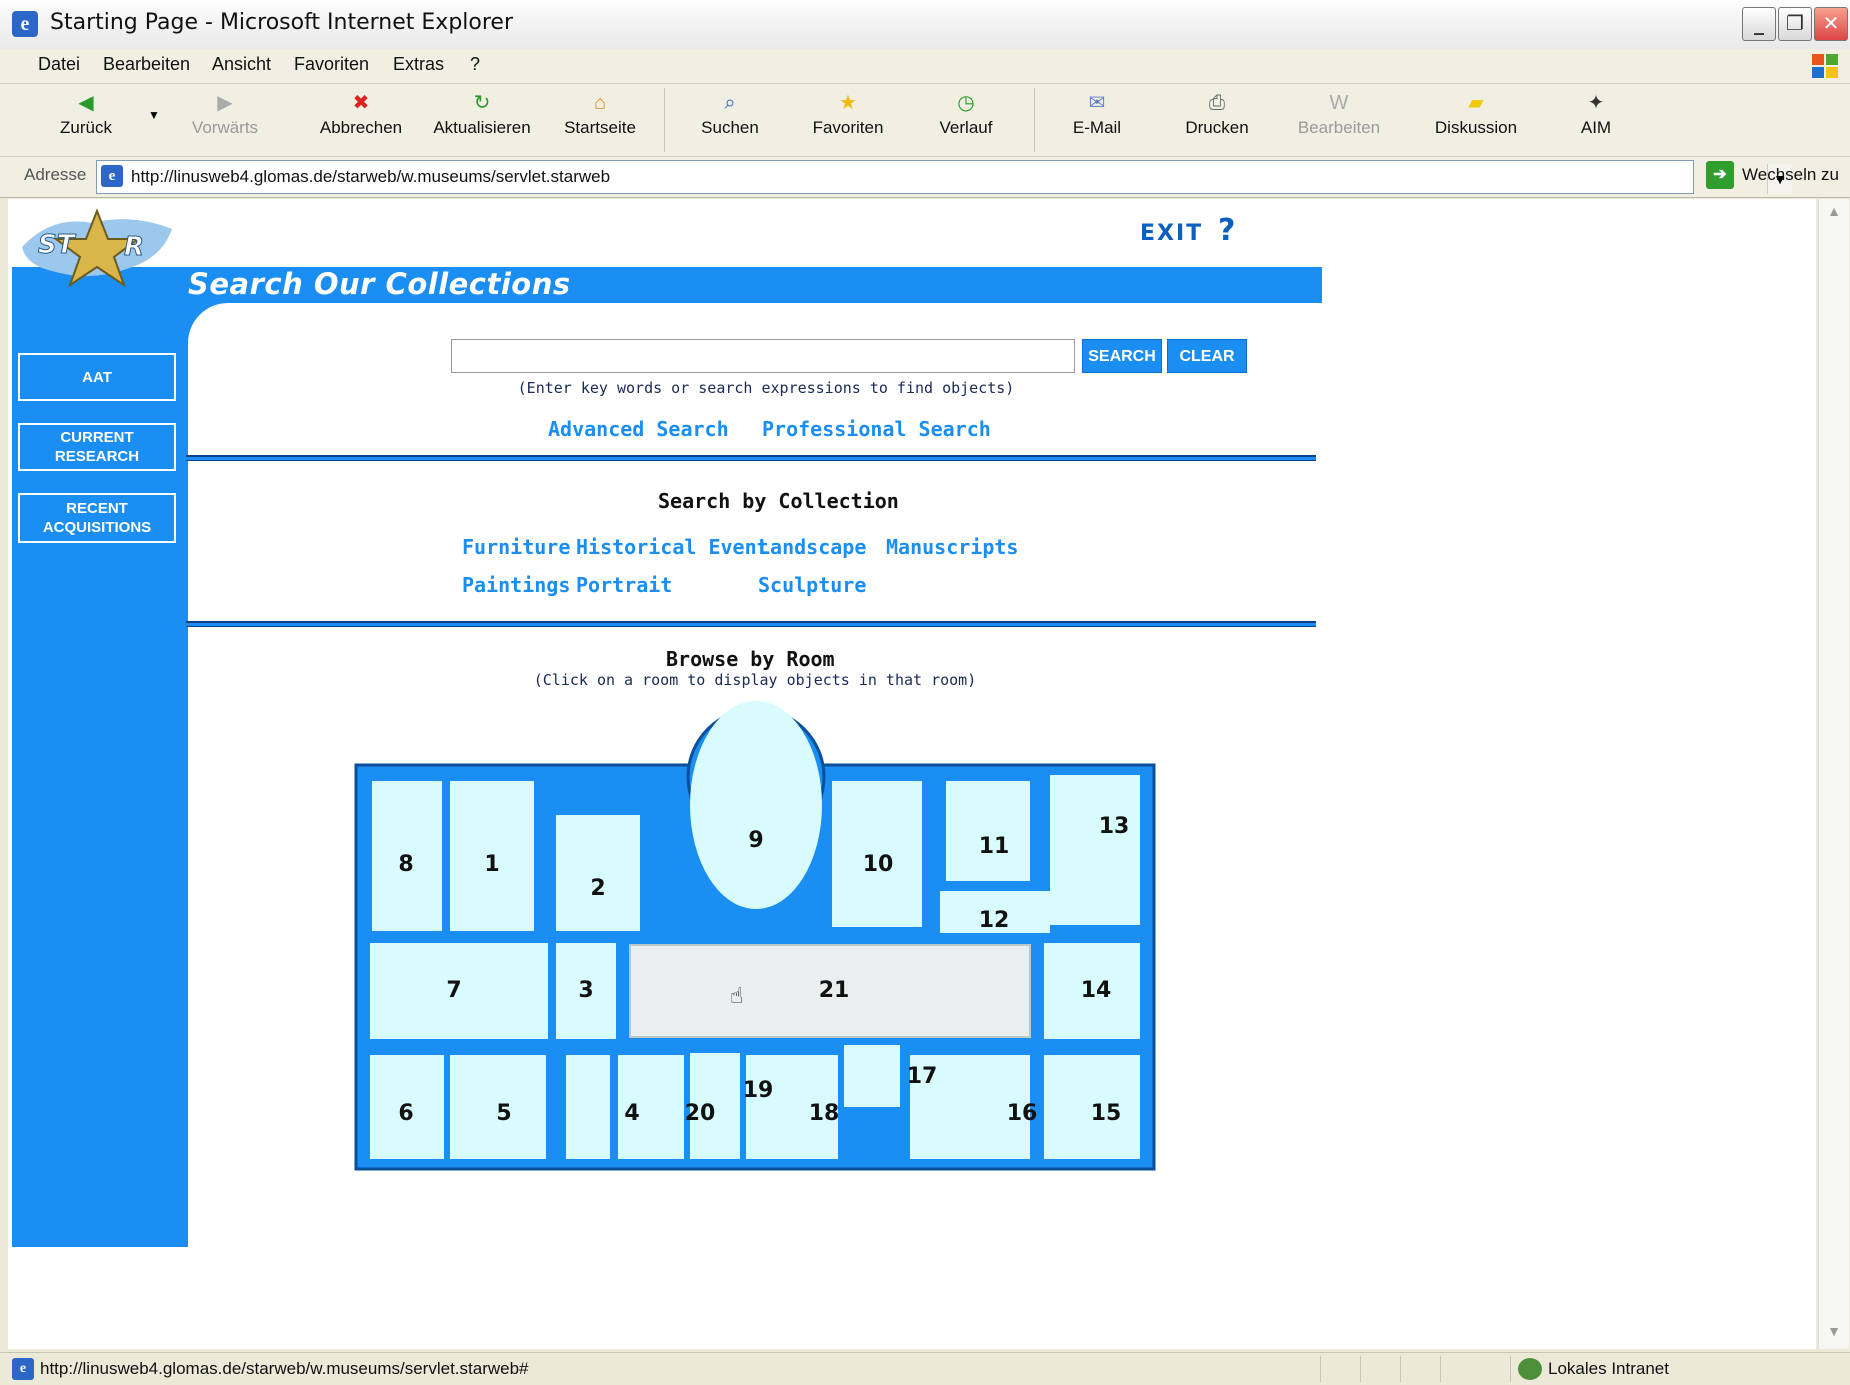 The width and height of the screenshot is (1850, 1385). I want to click on forward-label: Vorwärts, so click(225, 127).